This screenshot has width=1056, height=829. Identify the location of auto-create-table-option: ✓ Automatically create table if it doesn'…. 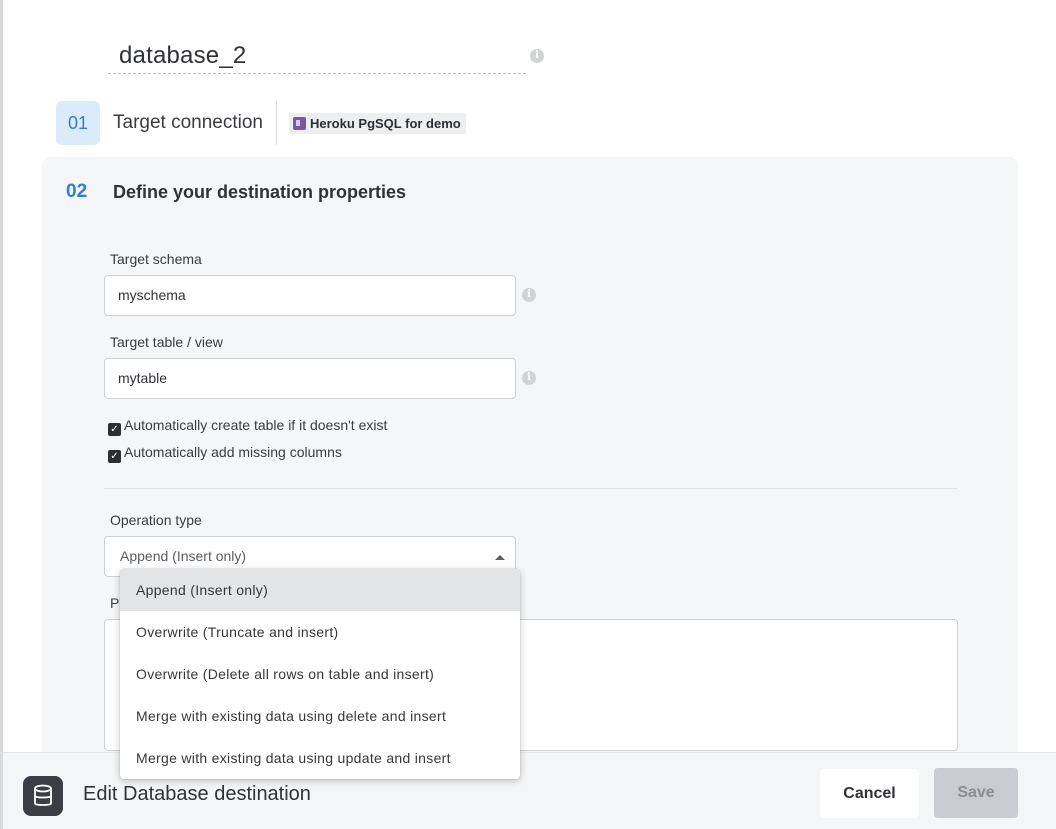
(247, 426).